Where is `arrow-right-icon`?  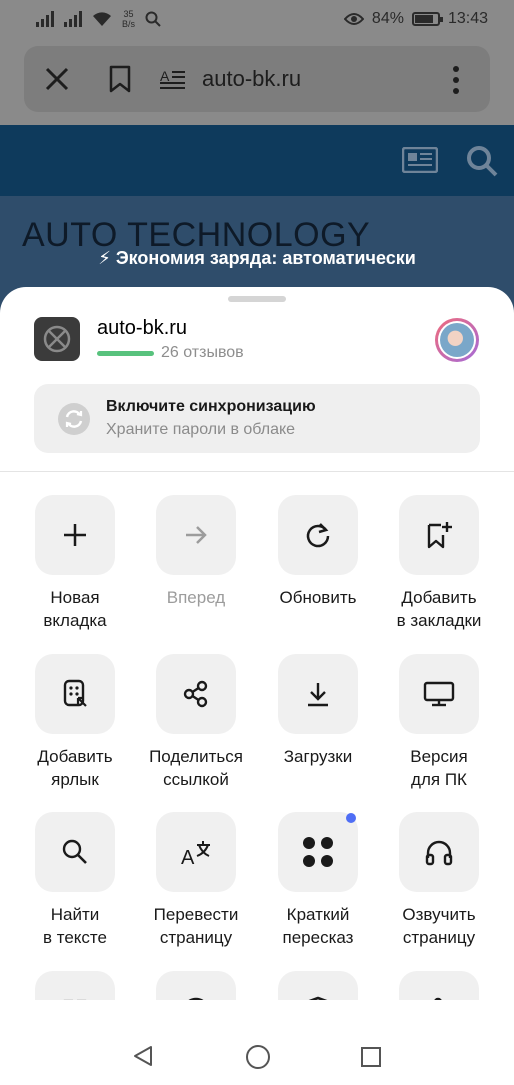 arrow-right-icon is located at coordinates (196, 535).